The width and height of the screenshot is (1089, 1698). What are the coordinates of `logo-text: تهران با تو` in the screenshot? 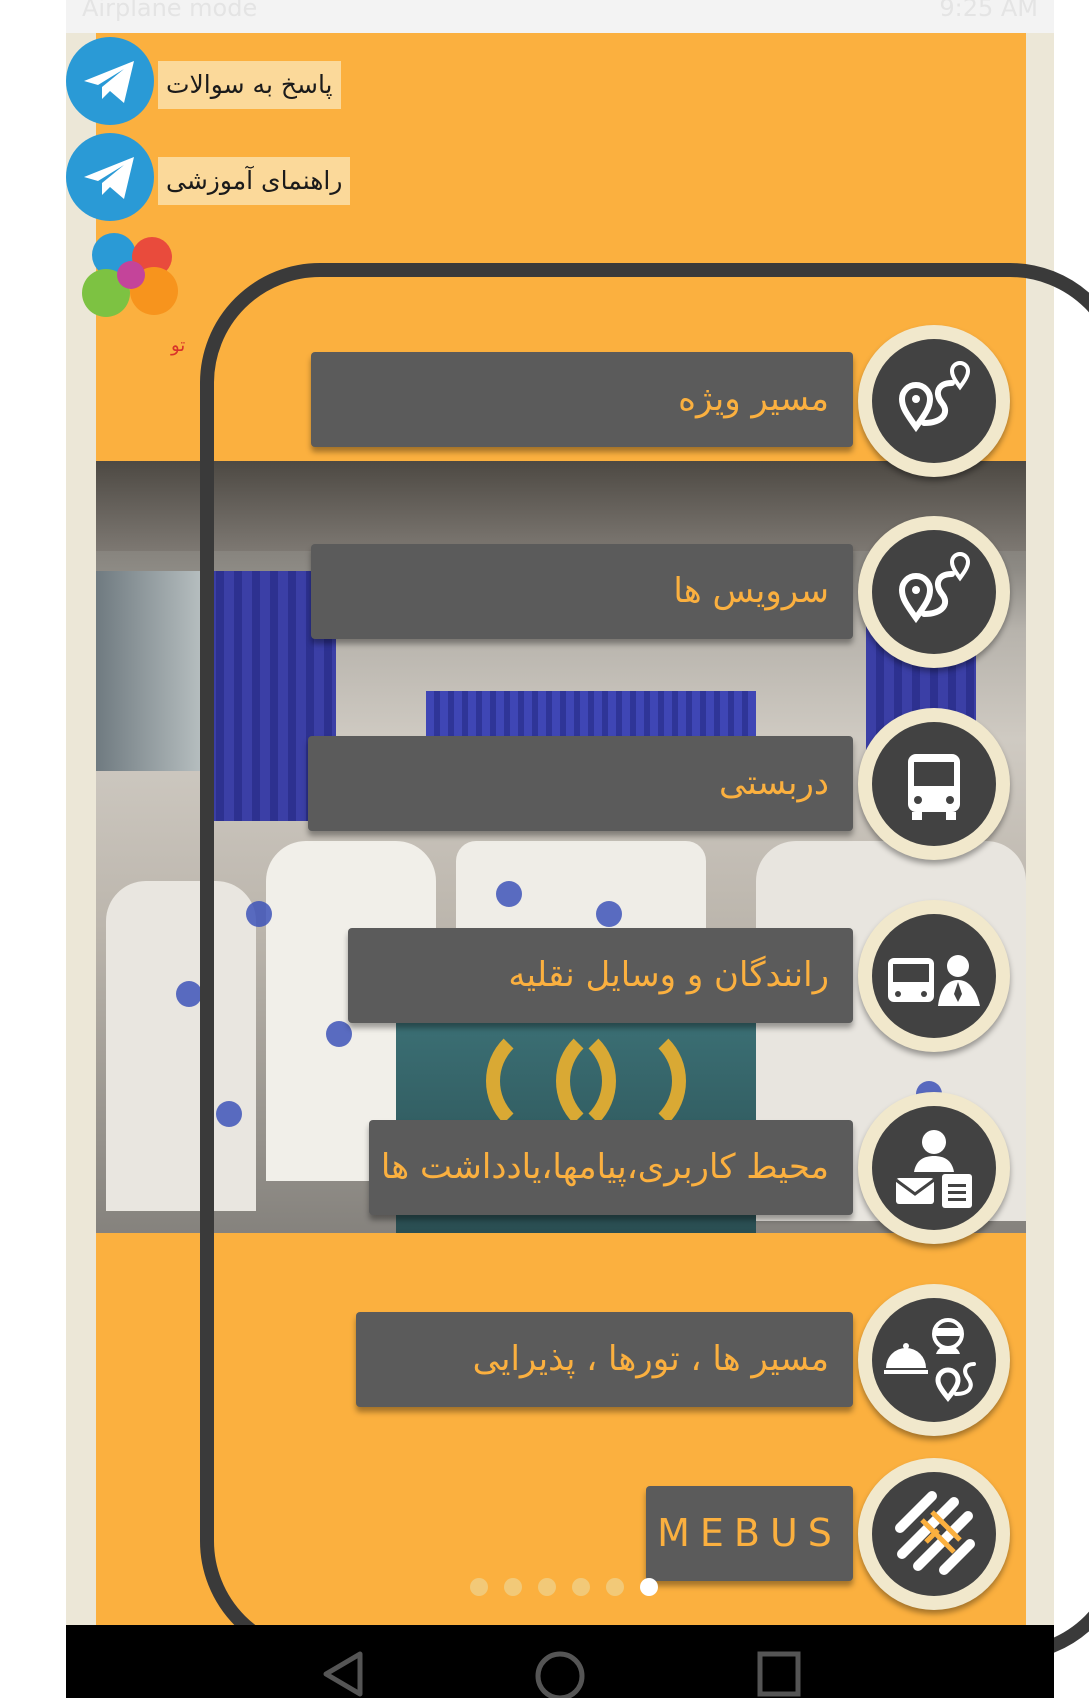 It's located at (178, 345).